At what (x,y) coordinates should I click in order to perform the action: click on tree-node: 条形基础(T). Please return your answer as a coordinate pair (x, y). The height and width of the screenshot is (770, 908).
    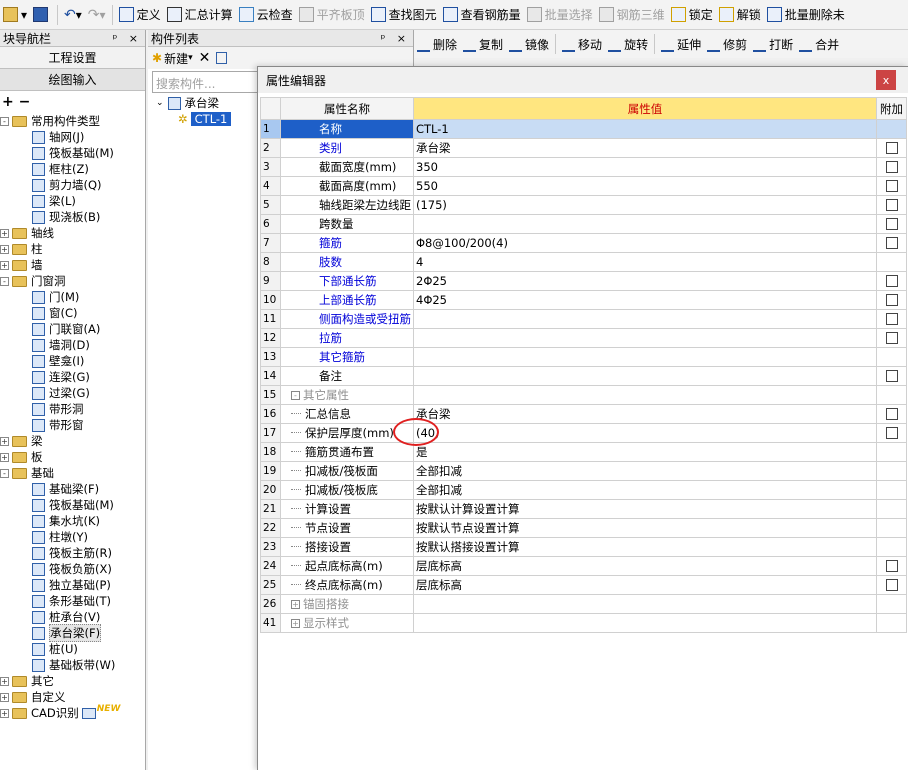
    Looking at the image, I should click on (72, 601).